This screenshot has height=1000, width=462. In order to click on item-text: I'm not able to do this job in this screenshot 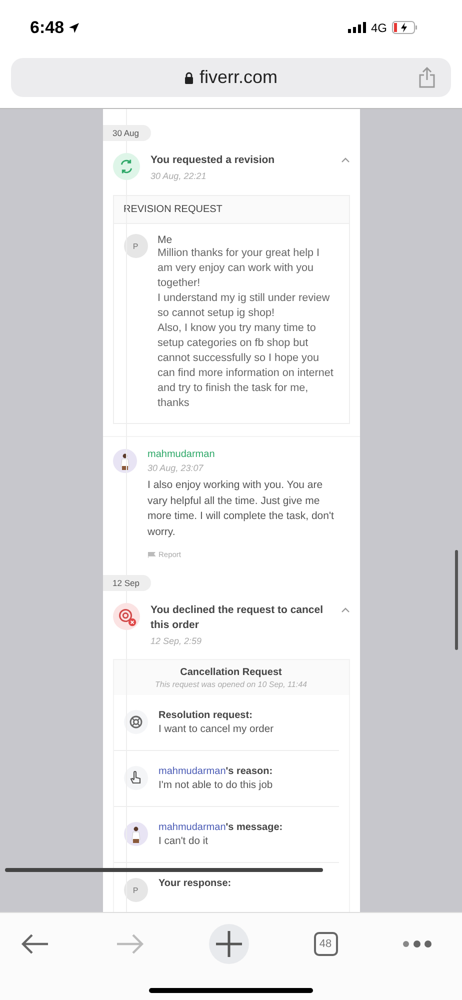, I will do `click(215, 785)`.